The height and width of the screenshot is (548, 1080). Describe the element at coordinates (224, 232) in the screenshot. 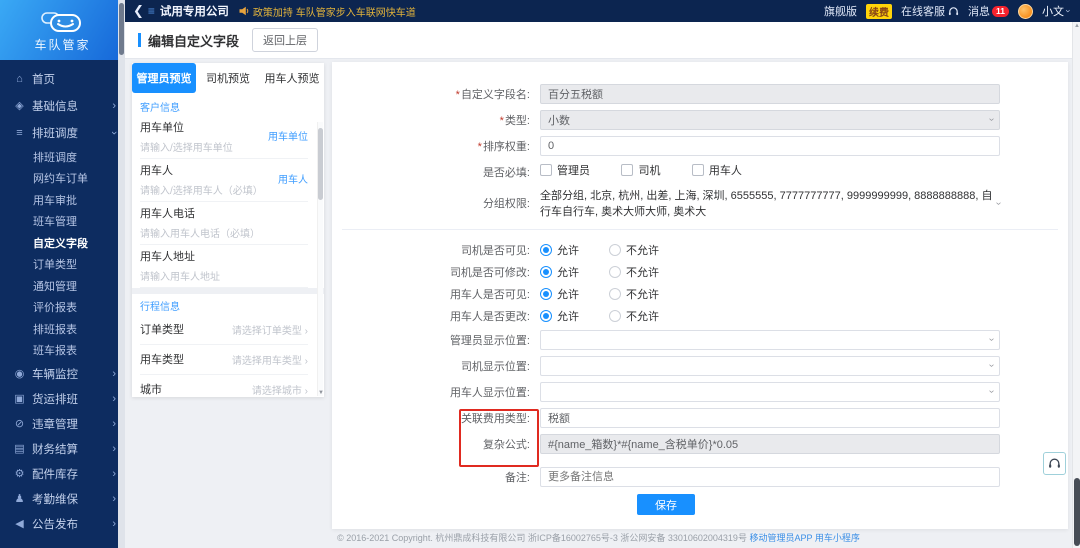

I see `preview-field-placeholder: 请输入用车人电话（必填）` at that location.